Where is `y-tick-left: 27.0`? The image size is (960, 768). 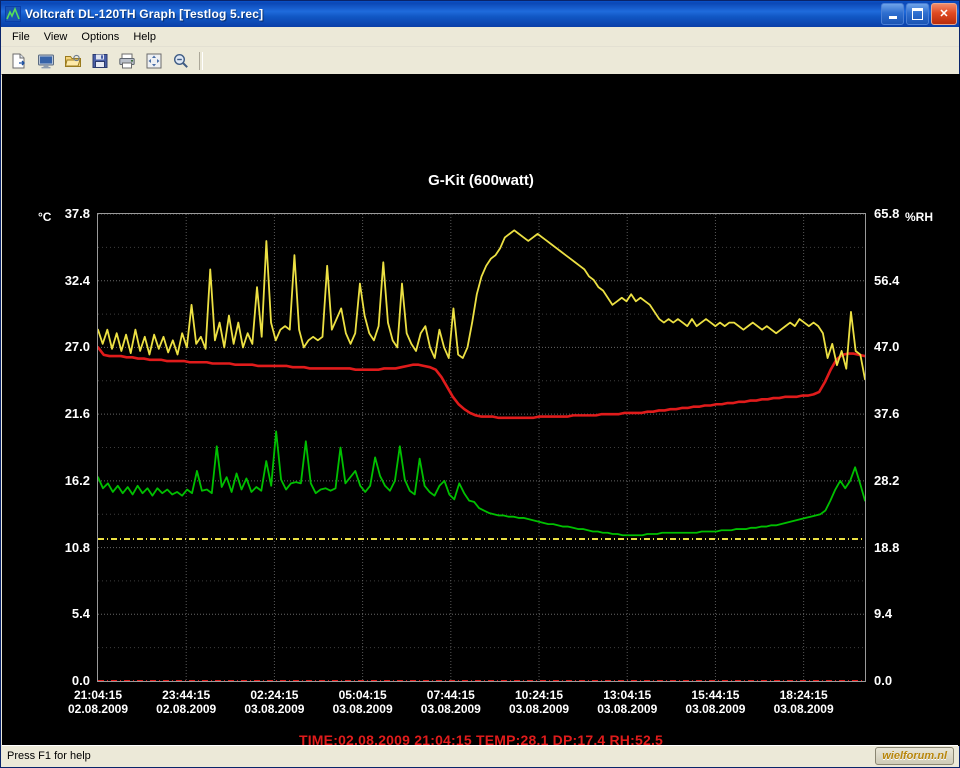 y-tick-left: 27.0 is located at coordinates (77, 347).